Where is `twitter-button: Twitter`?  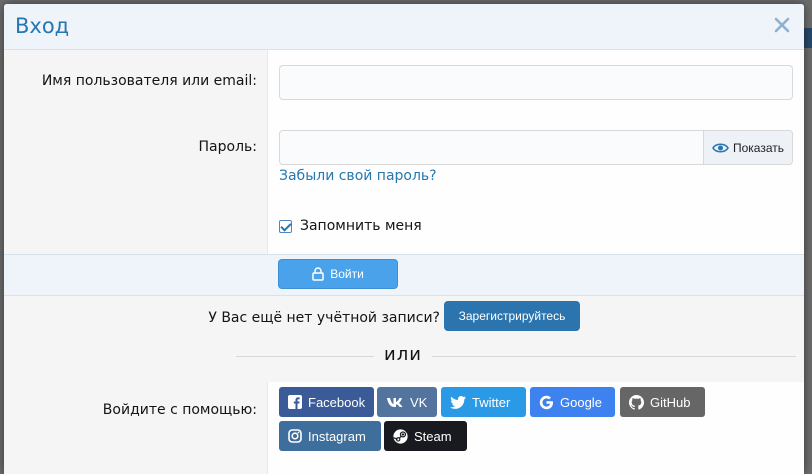 twitter-button: Twitter is located at coordinates (483, 402).